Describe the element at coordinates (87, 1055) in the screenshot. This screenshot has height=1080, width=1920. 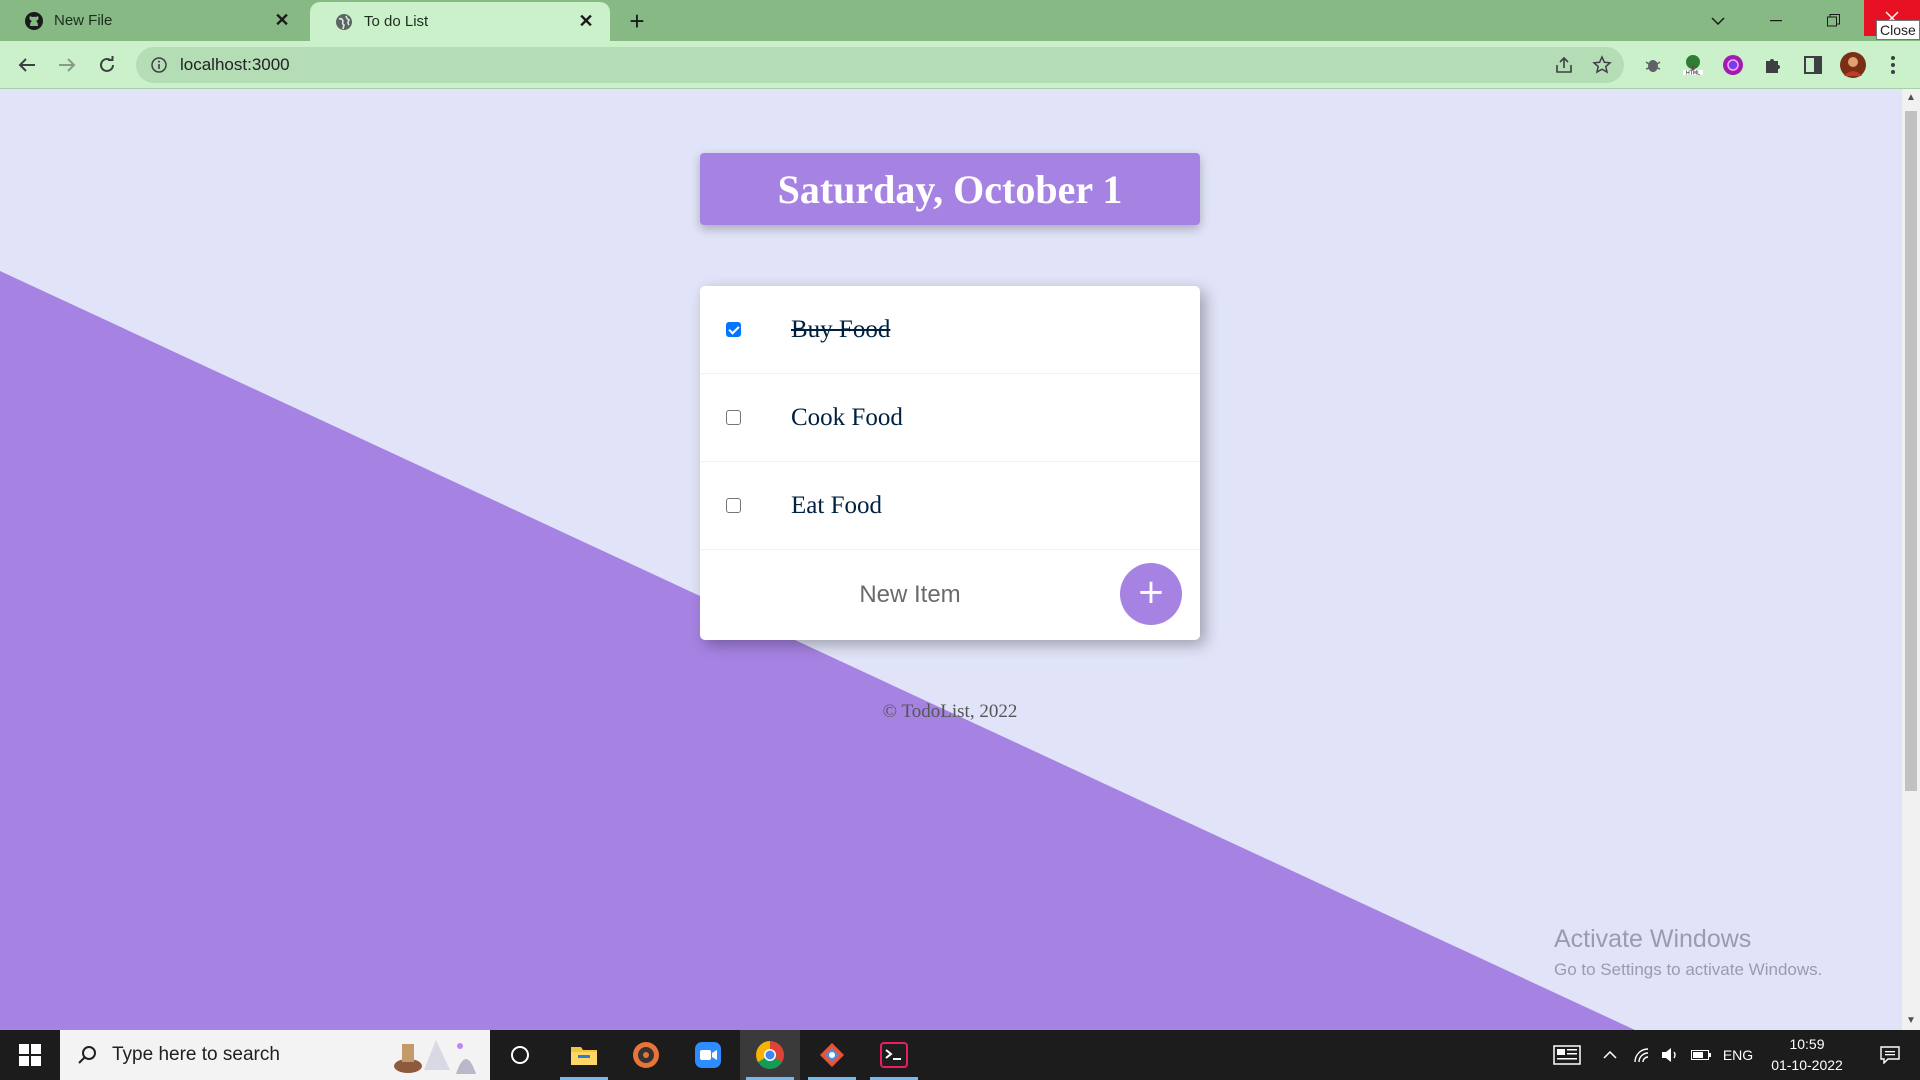
I see `search-icon` at that location.